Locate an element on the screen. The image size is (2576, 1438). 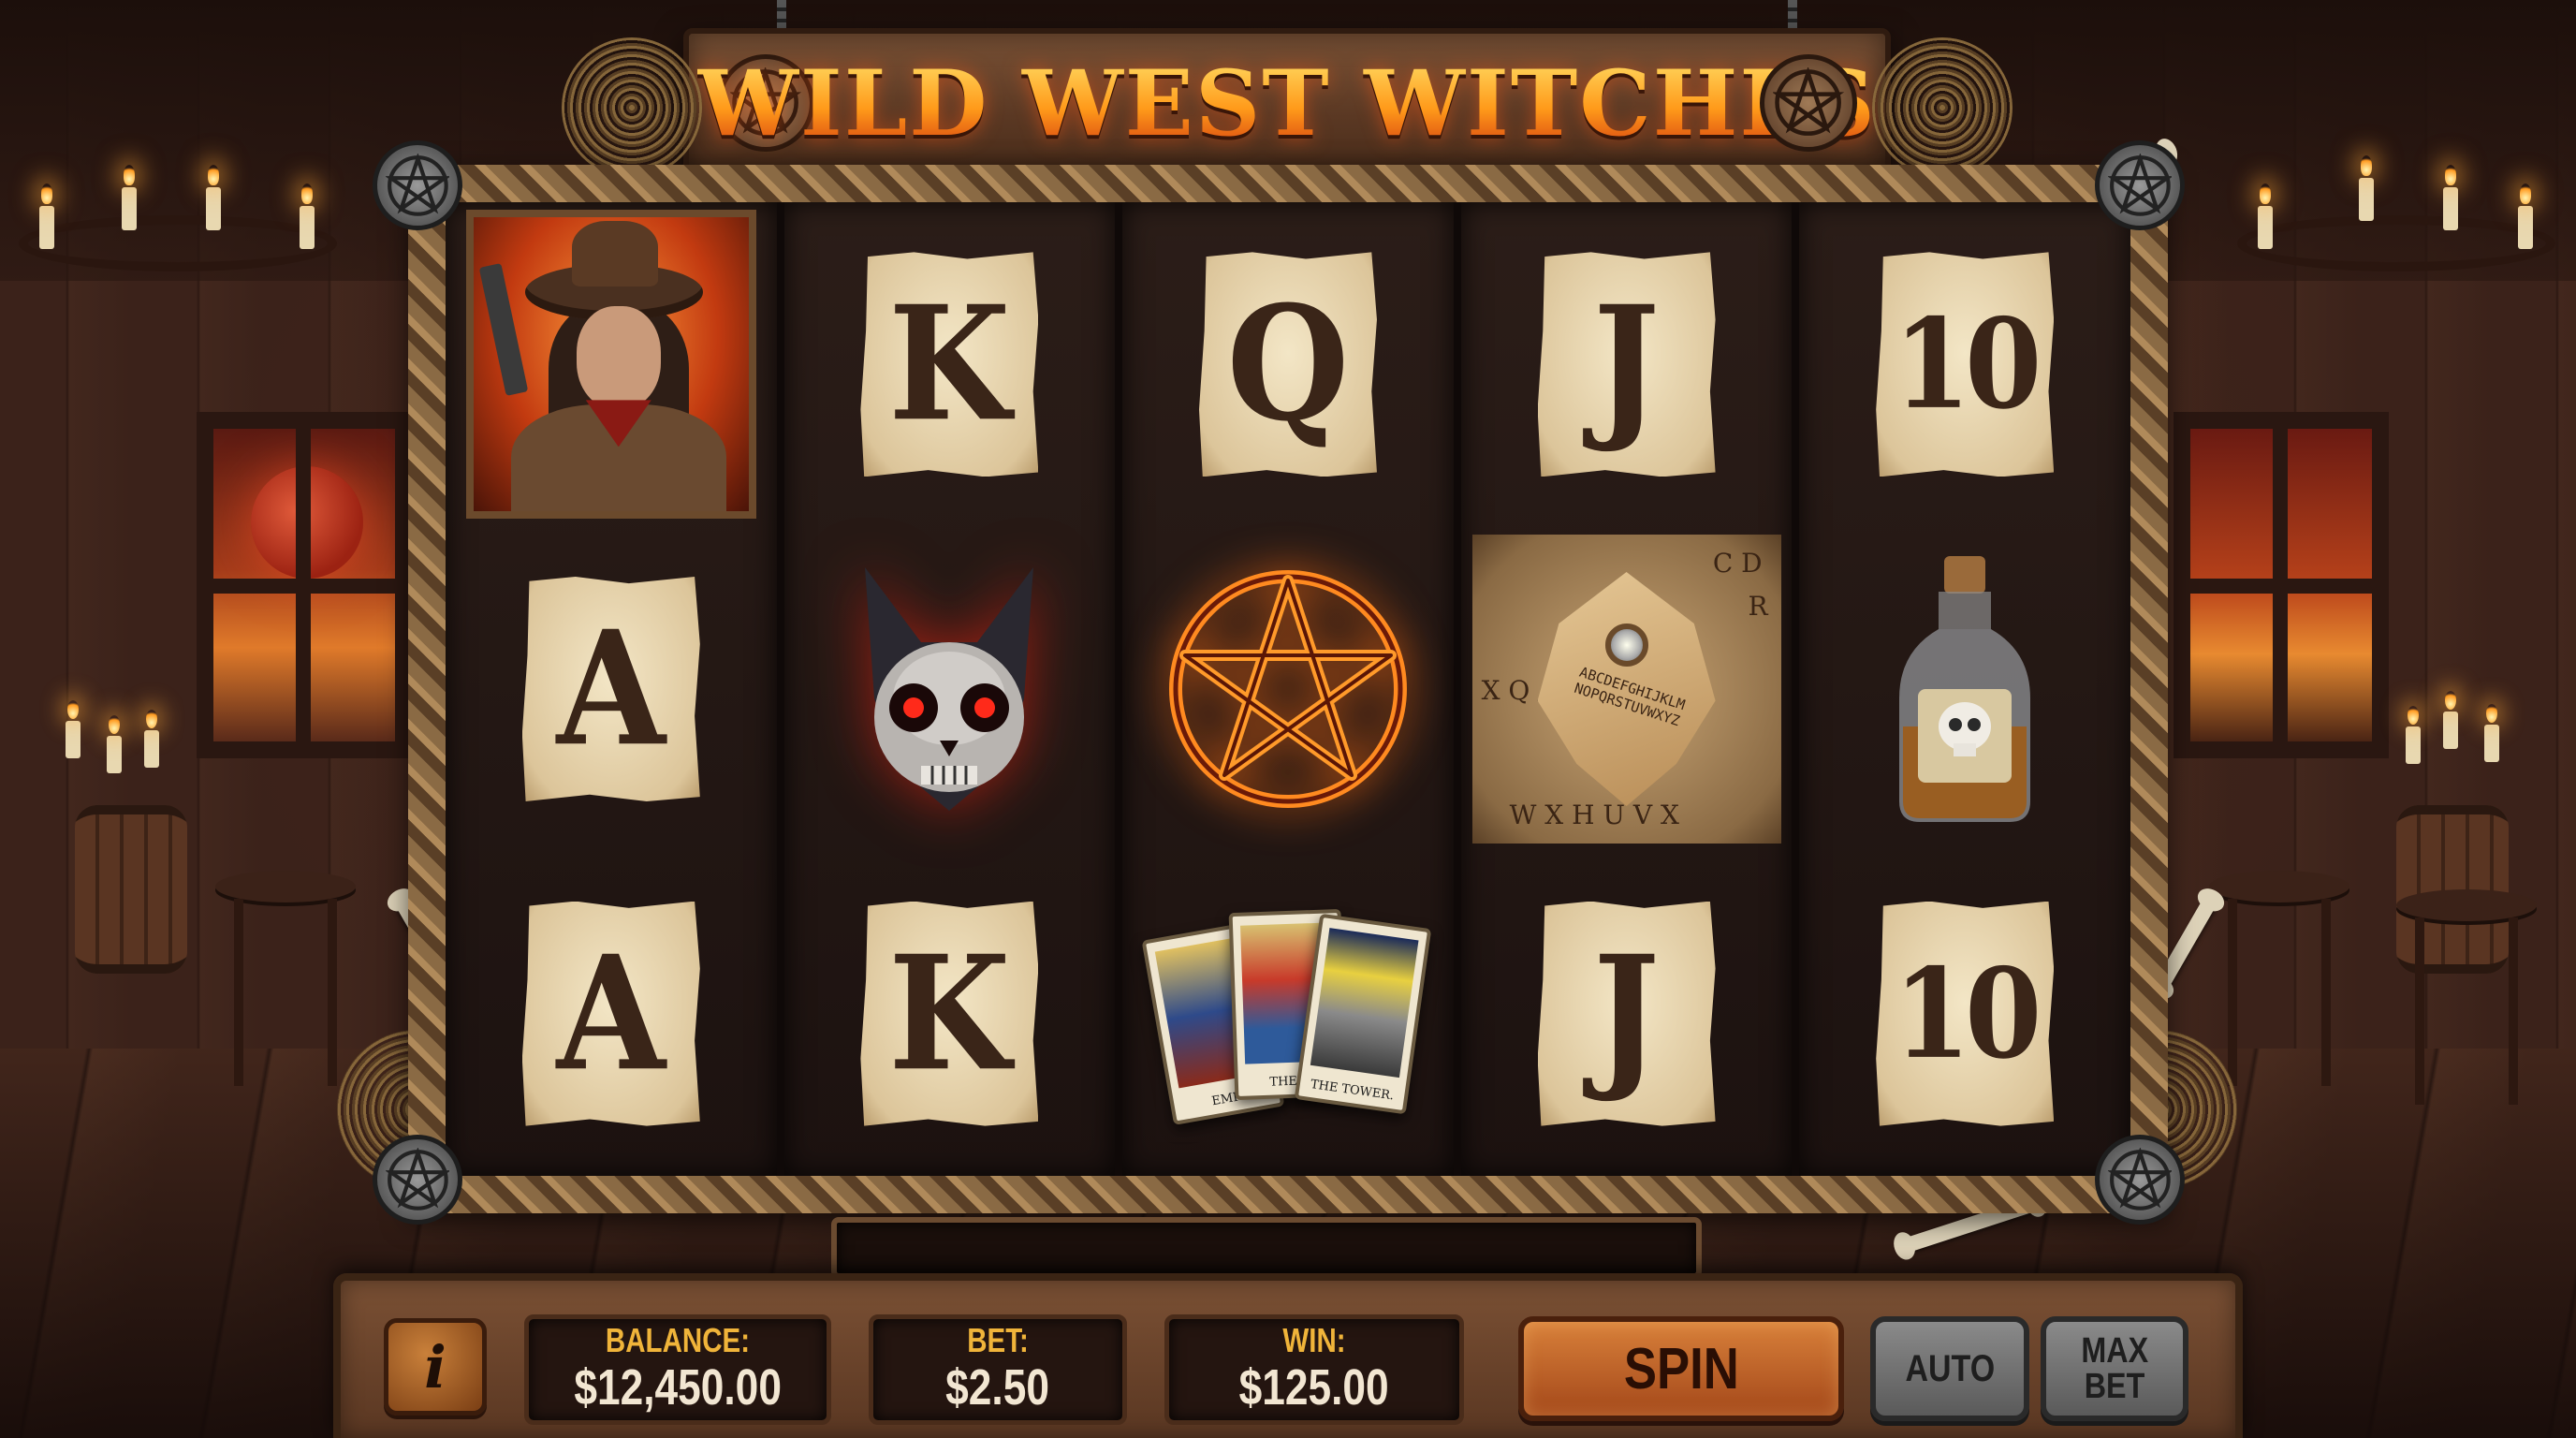
sign-chain-right is located at coordinates (1792, 16).